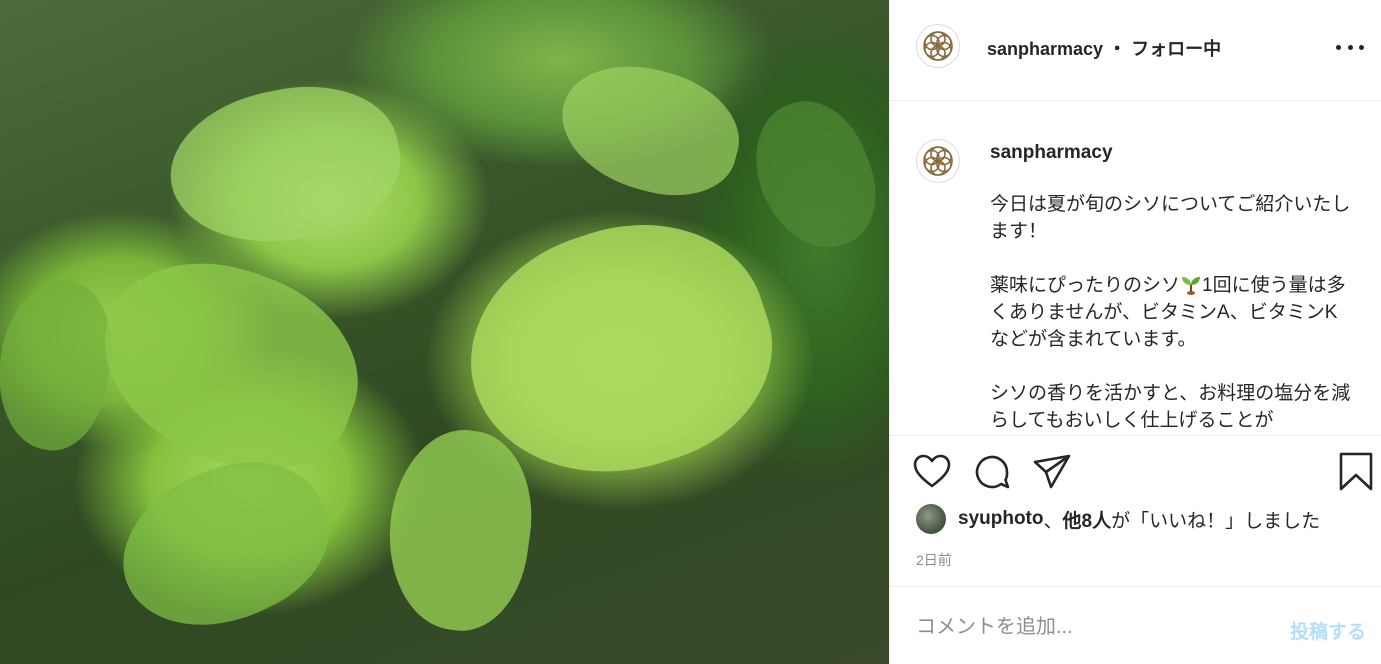 This screenshot has width=1381, height=664. Describe the element at coordinates (934, 560) in the screenshot. I see `post-timestamp: 2日前` at that location.